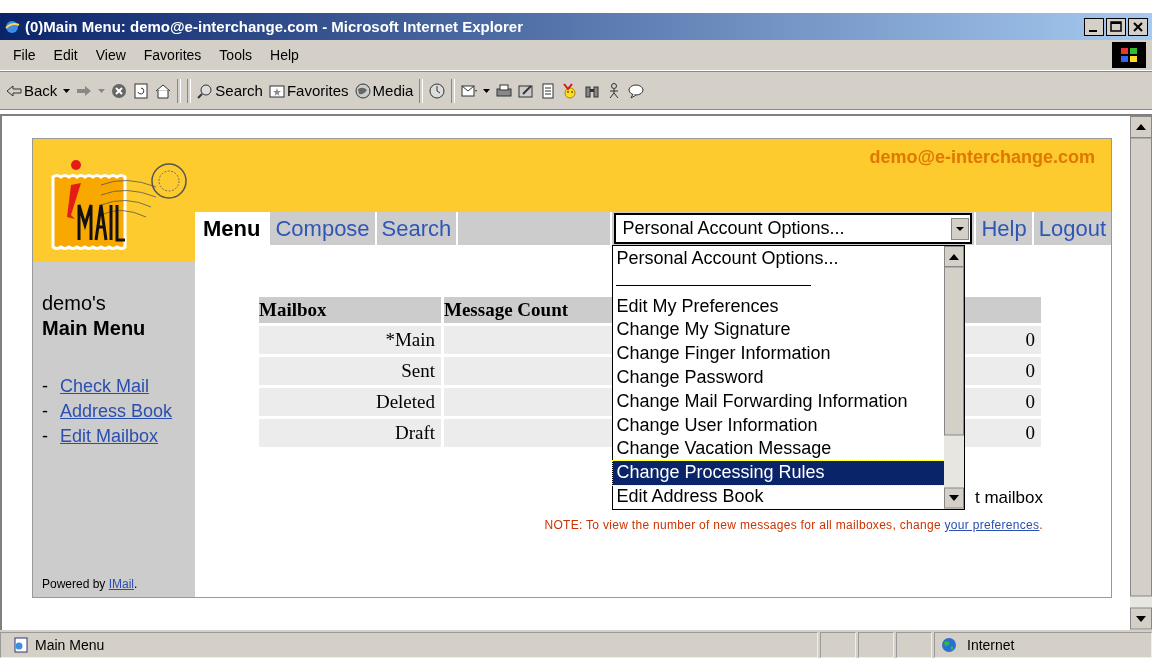 The width and height of the screenshot is (1152, 662). I want to click on column-header: Mailbox, so click(350, 310).